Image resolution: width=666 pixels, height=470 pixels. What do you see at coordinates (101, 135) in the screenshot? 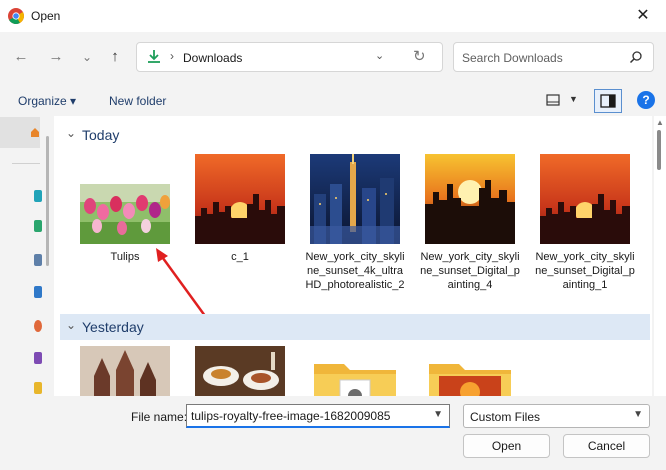
I see `group-title: Today` at bounding box center [101, 135].